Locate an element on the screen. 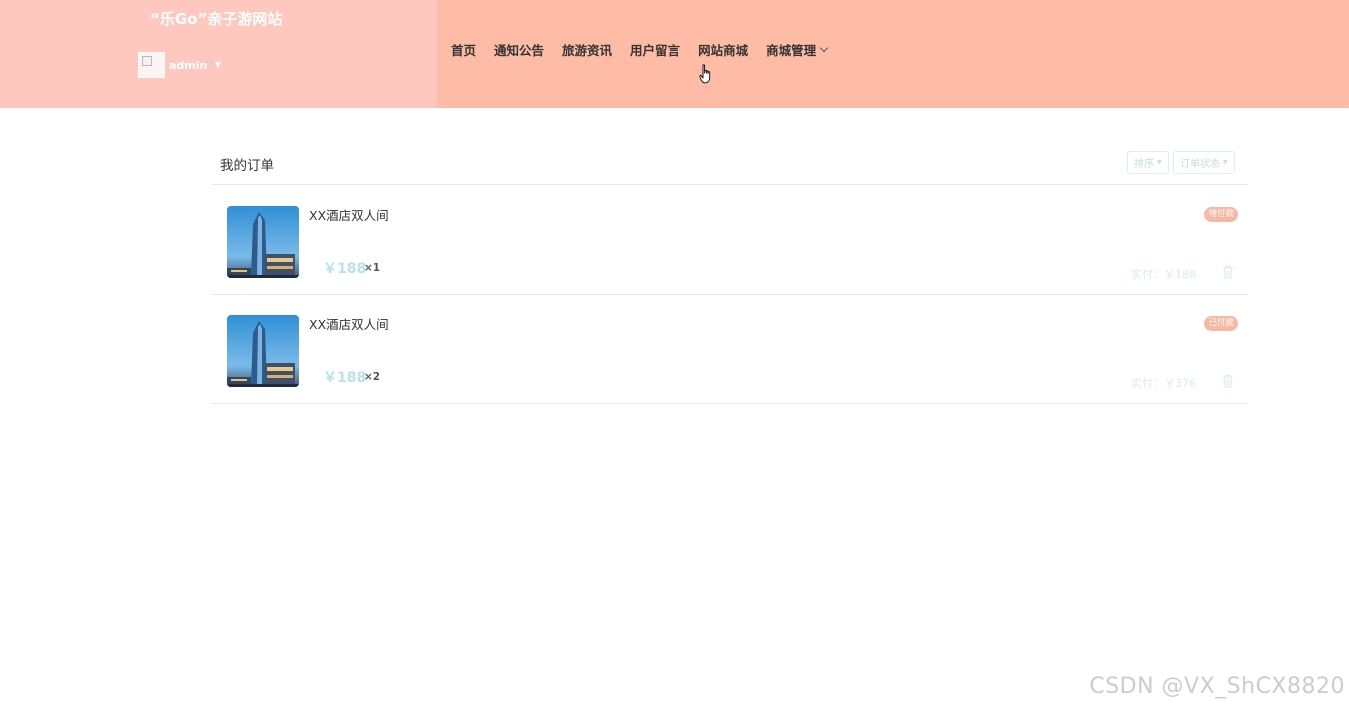  broken-image-icon is located at coordinates (147, 61).